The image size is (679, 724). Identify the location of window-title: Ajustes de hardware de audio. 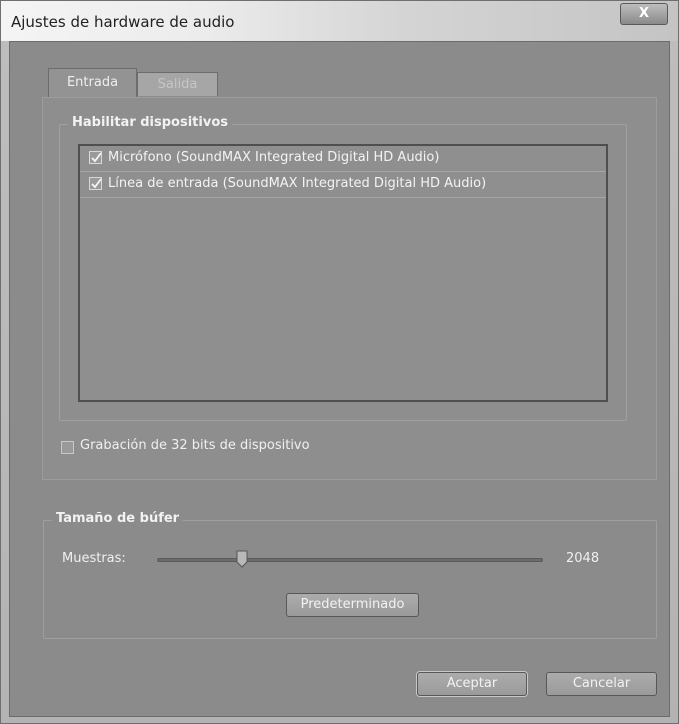
(123, 22).